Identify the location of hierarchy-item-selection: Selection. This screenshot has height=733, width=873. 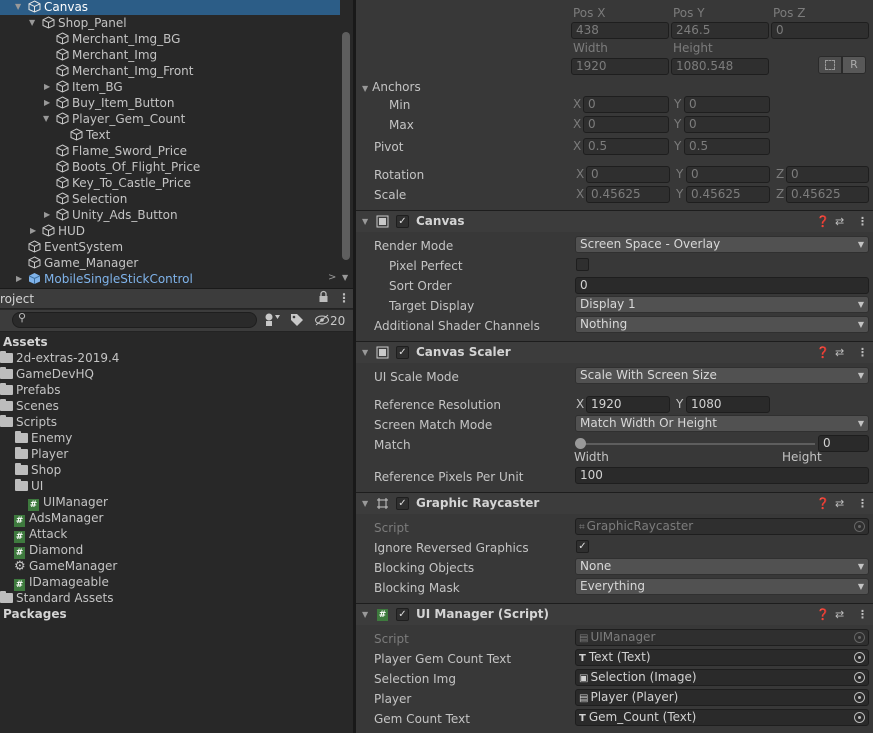
(91, 199).